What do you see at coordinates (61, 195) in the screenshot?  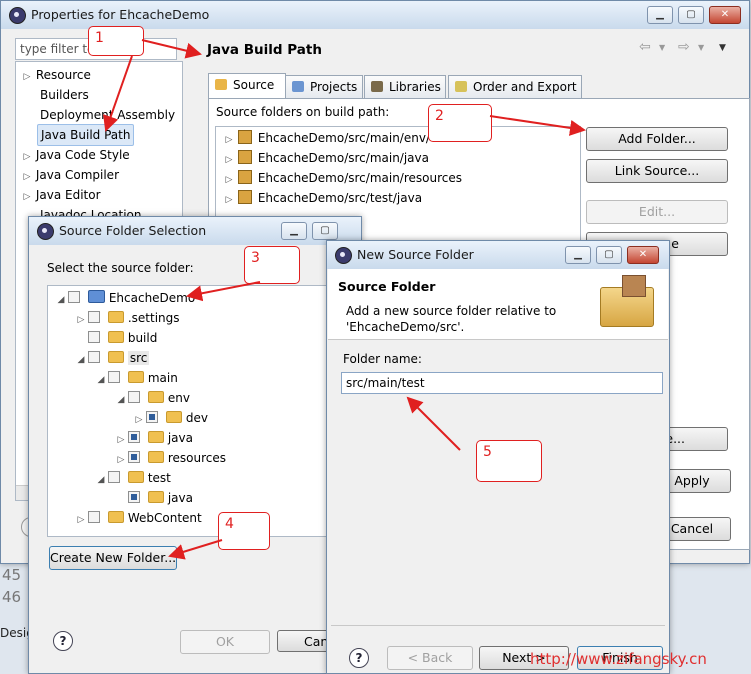 I see `tree-item-java-editor: ▷ Java Editor` at bounding box center [61, 195].